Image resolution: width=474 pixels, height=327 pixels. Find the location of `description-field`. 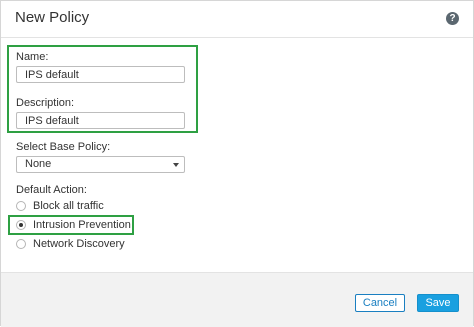

description-field is located at coordinates (100, 120).